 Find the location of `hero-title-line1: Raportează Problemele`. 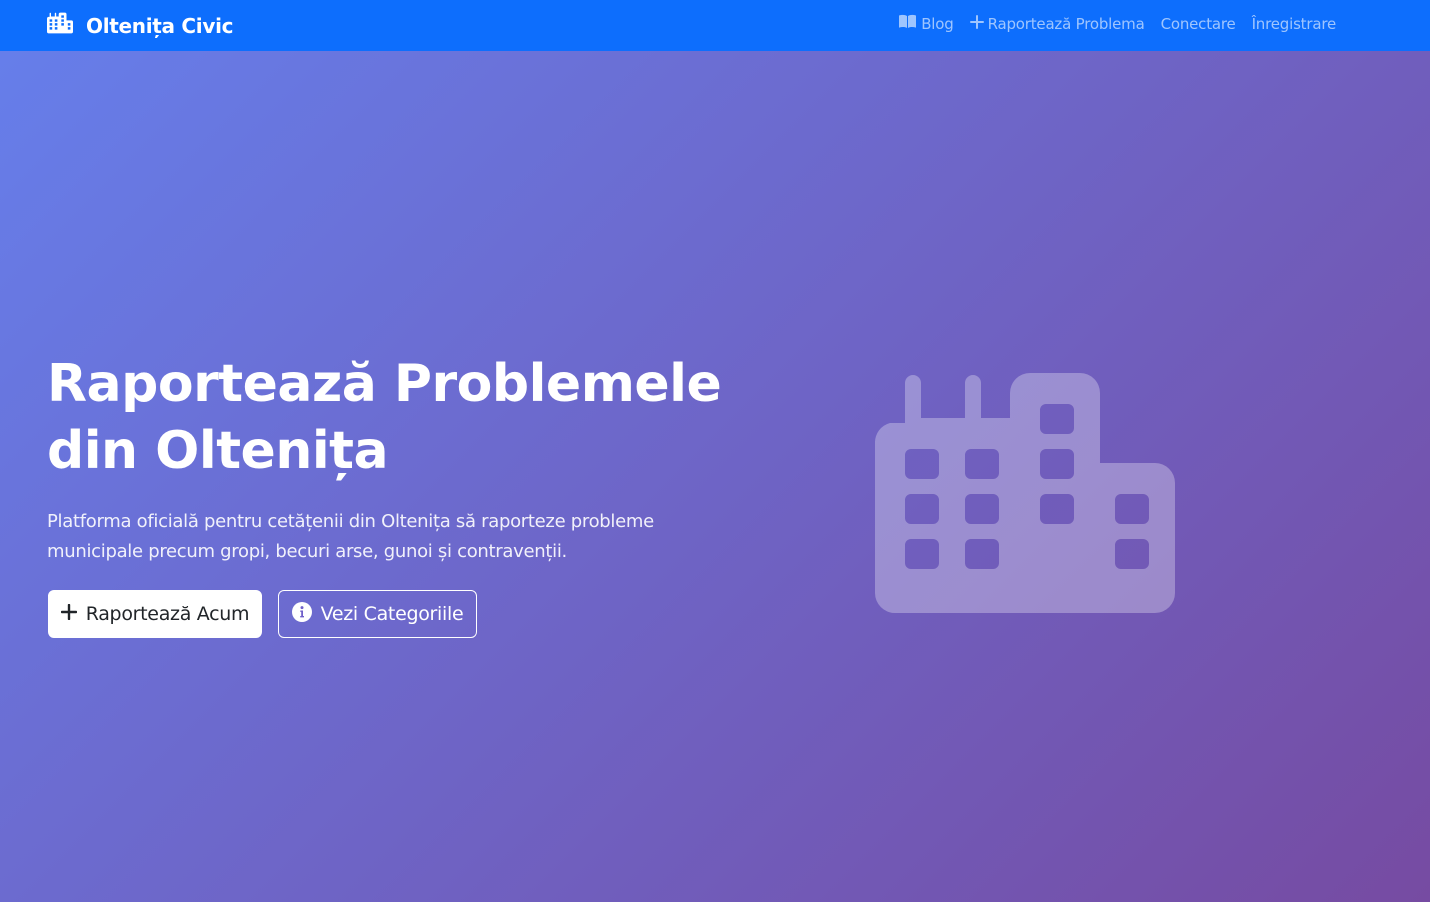

hero-title-line1: Raportează Problemele is located at coordinates (384, 384).